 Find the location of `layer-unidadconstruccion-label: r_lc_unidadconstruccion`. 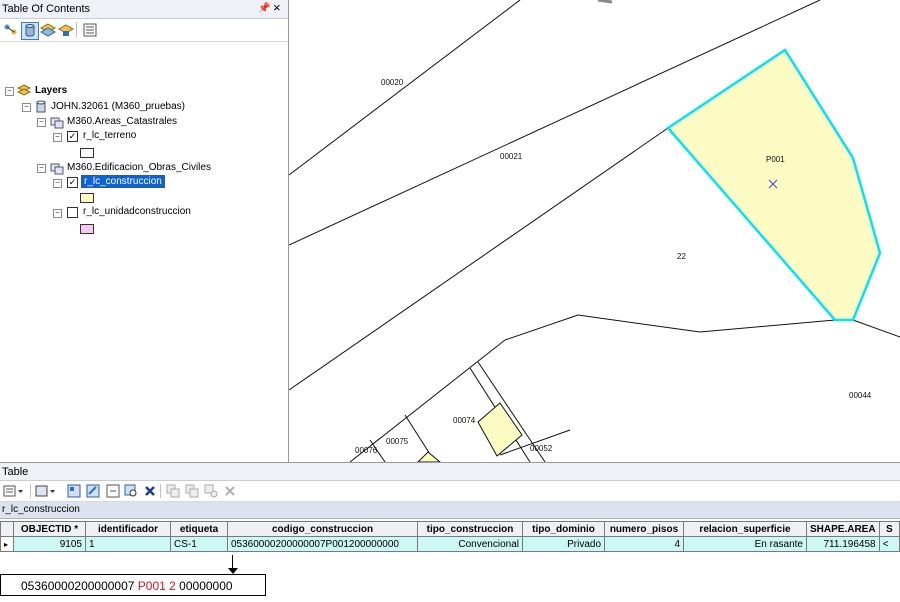

layer-unidadconstruccion-label: r_lc_unidadconstruccion is located at coordinates (137, 212).